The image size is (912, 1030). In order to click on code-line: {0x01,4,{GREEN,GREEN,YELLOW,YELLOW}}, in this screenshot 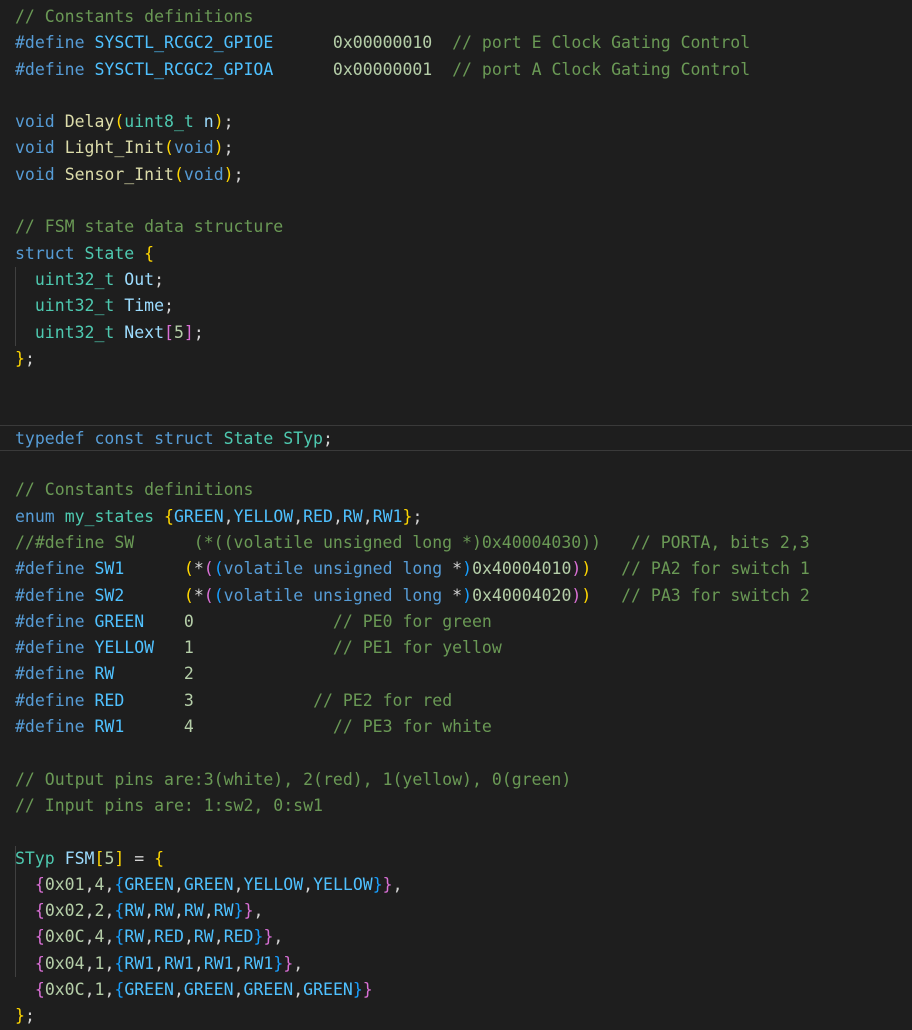, I will do `click(456, 885)`.